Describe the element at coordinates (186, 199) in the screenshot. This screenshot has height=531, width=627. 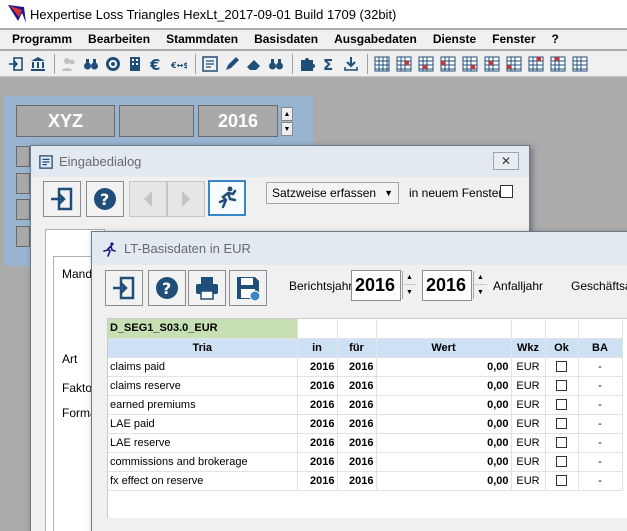
I see `next-button` at that location.